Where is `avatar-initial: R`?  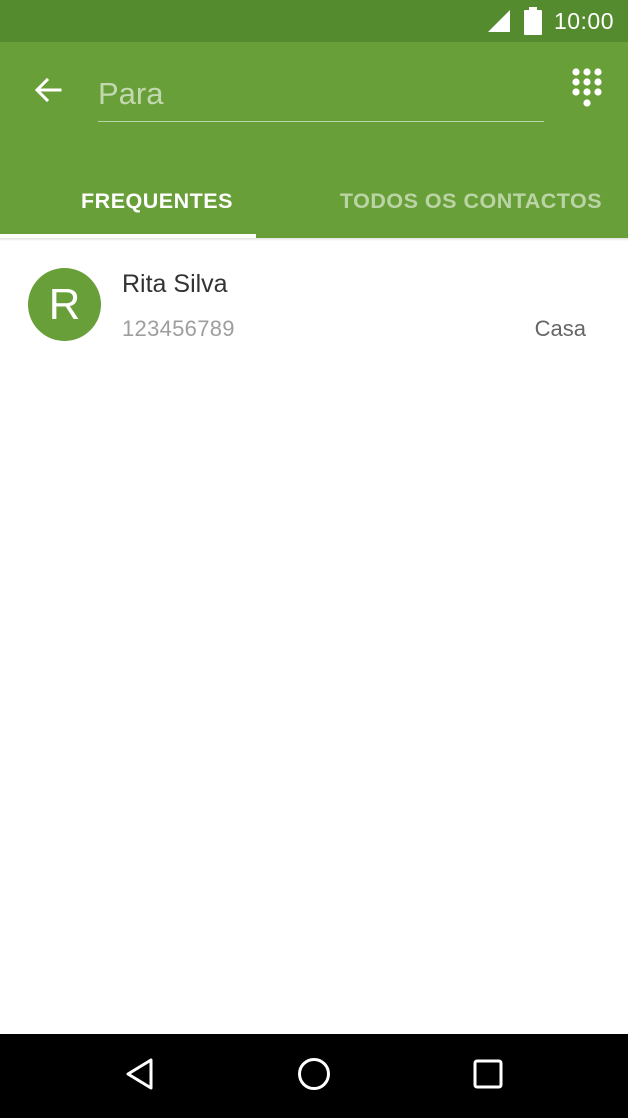 avatar-initial: R is located at coordinates (64, 304).